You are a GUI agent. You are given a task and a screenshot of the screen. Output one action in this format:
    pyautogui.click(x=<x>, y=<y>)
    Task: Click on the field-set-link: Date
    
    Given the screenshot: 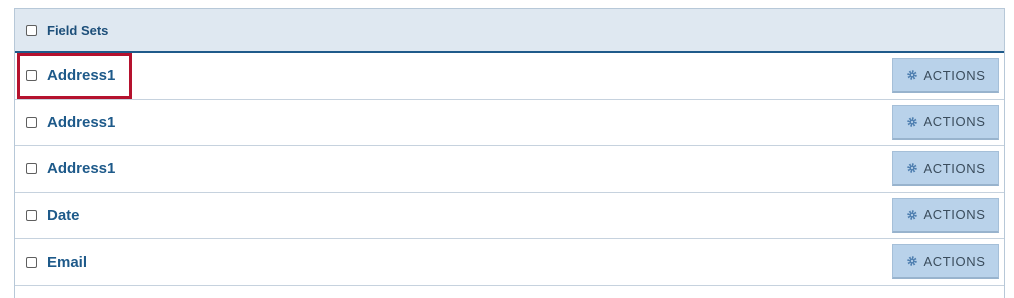 What is the action you would take?
    pyautogui.click(x=63, y=215)
    